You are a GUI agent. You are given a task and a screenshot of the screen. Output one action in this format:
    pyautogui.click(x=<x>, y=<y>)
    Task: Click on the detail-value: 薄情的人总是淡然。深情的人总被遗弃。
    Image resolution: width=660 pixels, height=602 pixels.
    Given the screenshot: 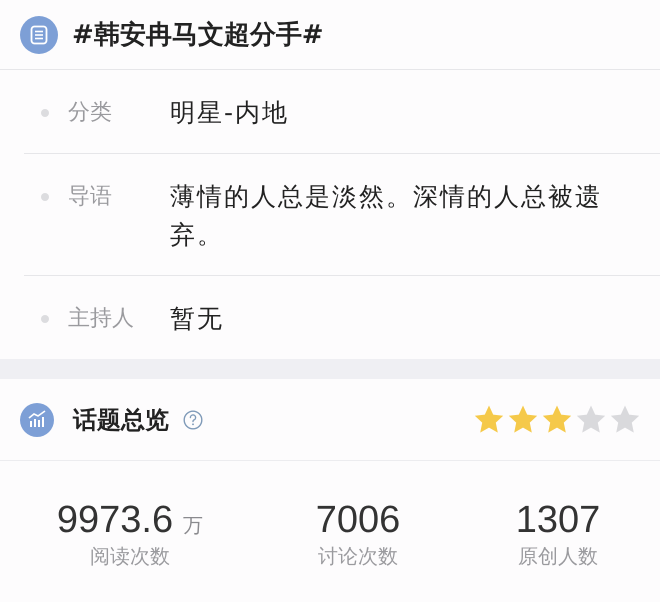 What is the action you would take?
    pyautogui.click(x=386, y=216)
    